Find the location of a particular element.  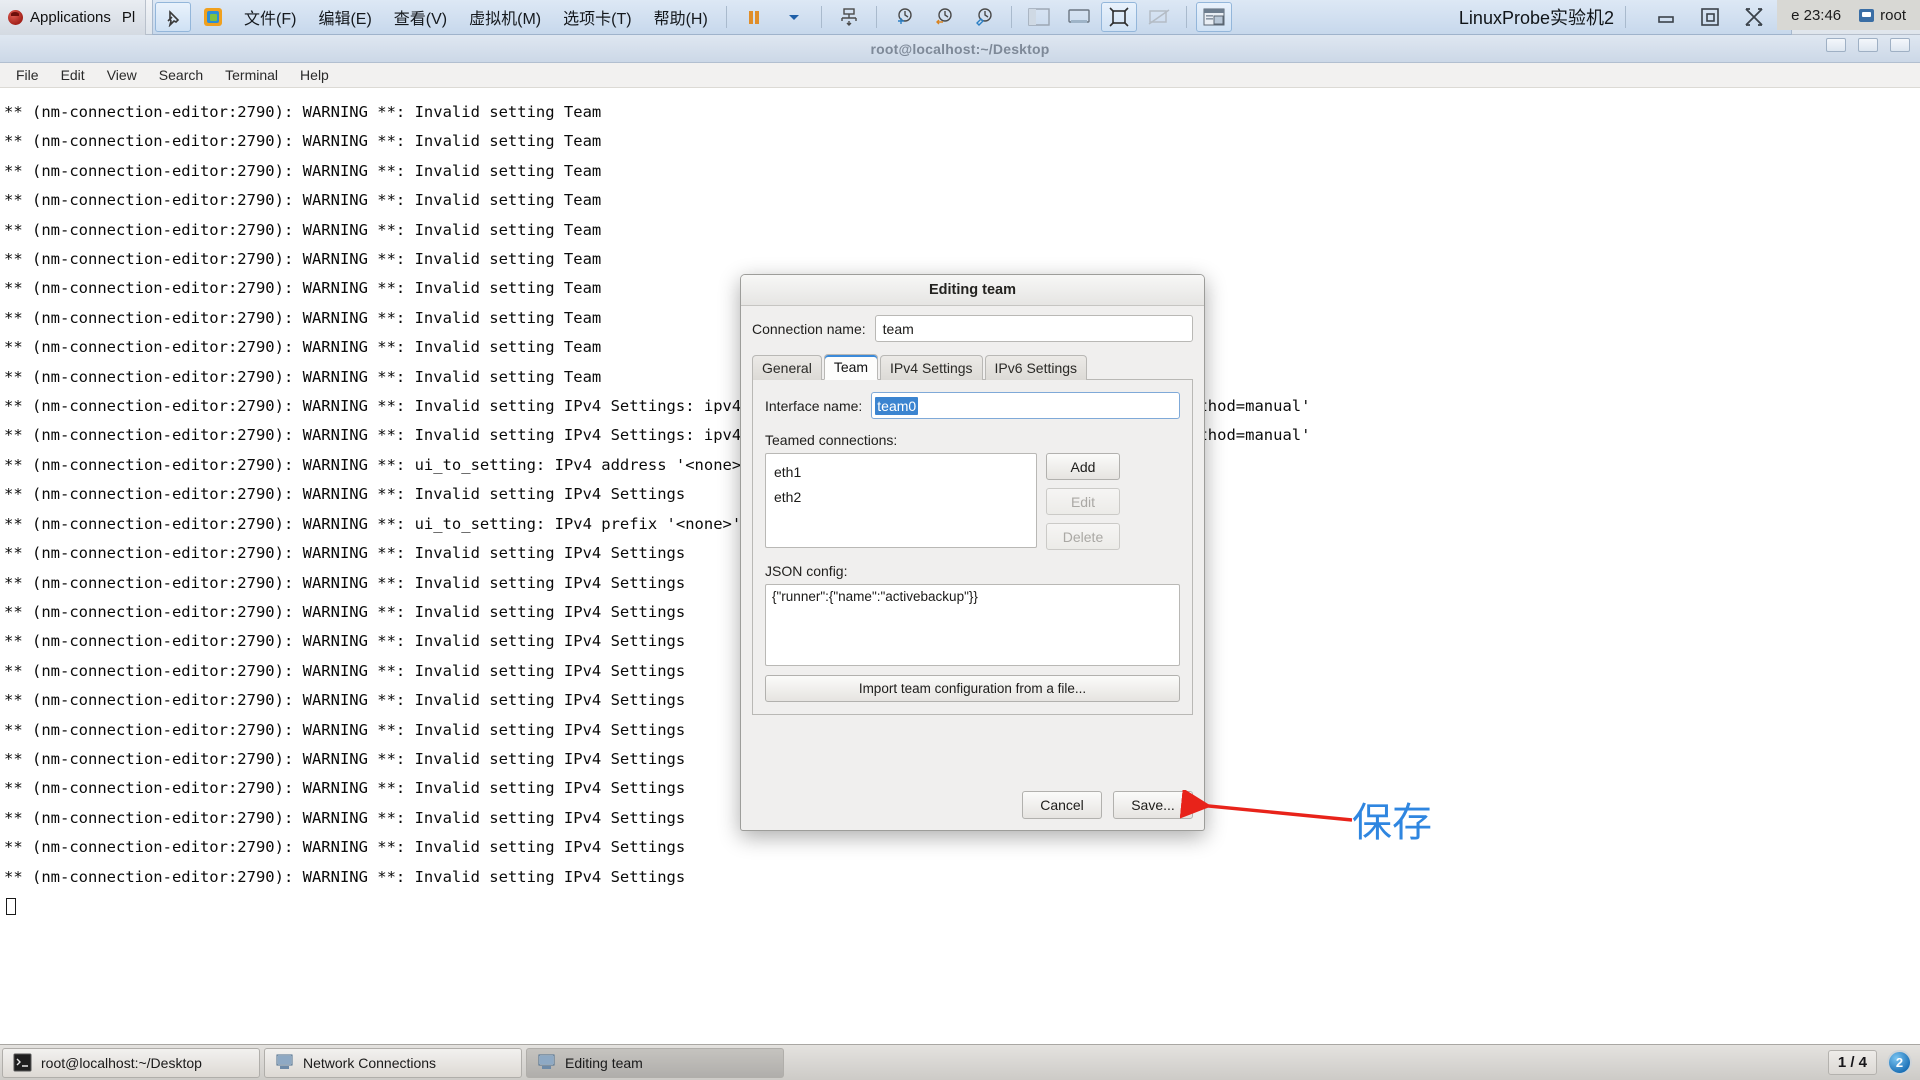

chevron-down-icon is located at coordinates (794, 17).